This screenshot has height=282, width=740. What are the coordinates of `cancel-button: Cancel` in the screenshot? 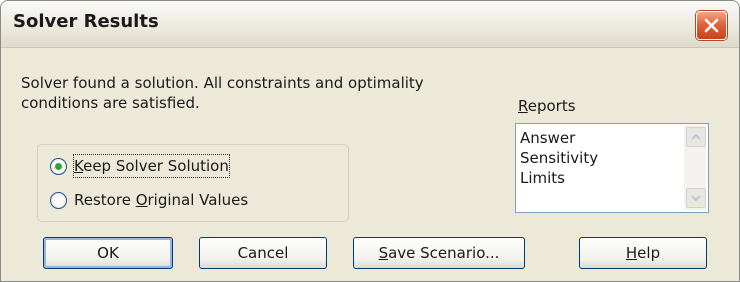 It's located at (263, 253).